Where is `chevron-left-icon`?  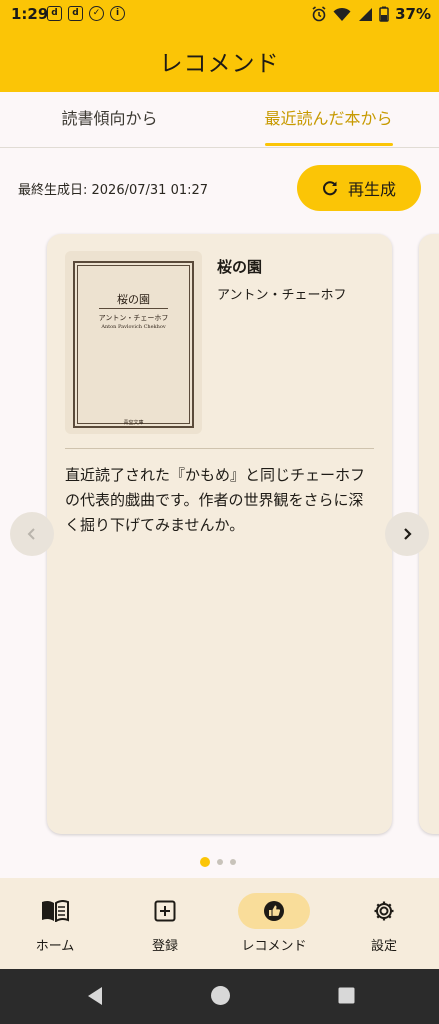
chevron-left-icon is located at coordinates (31, 534).